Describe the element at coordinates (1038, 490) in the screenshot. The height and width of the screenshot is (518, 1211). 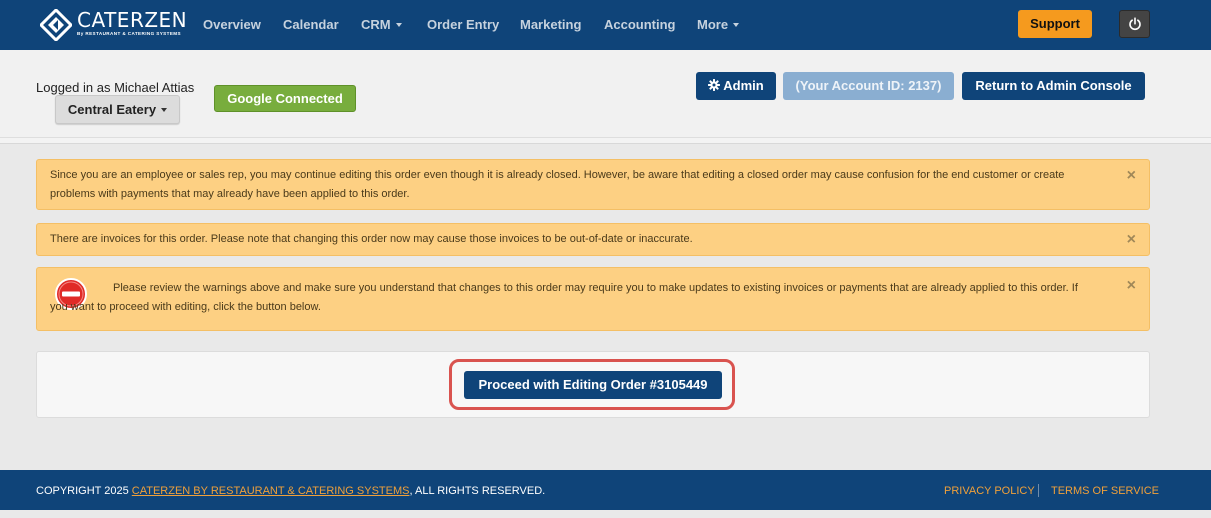
I see `footer-divider` at that location.